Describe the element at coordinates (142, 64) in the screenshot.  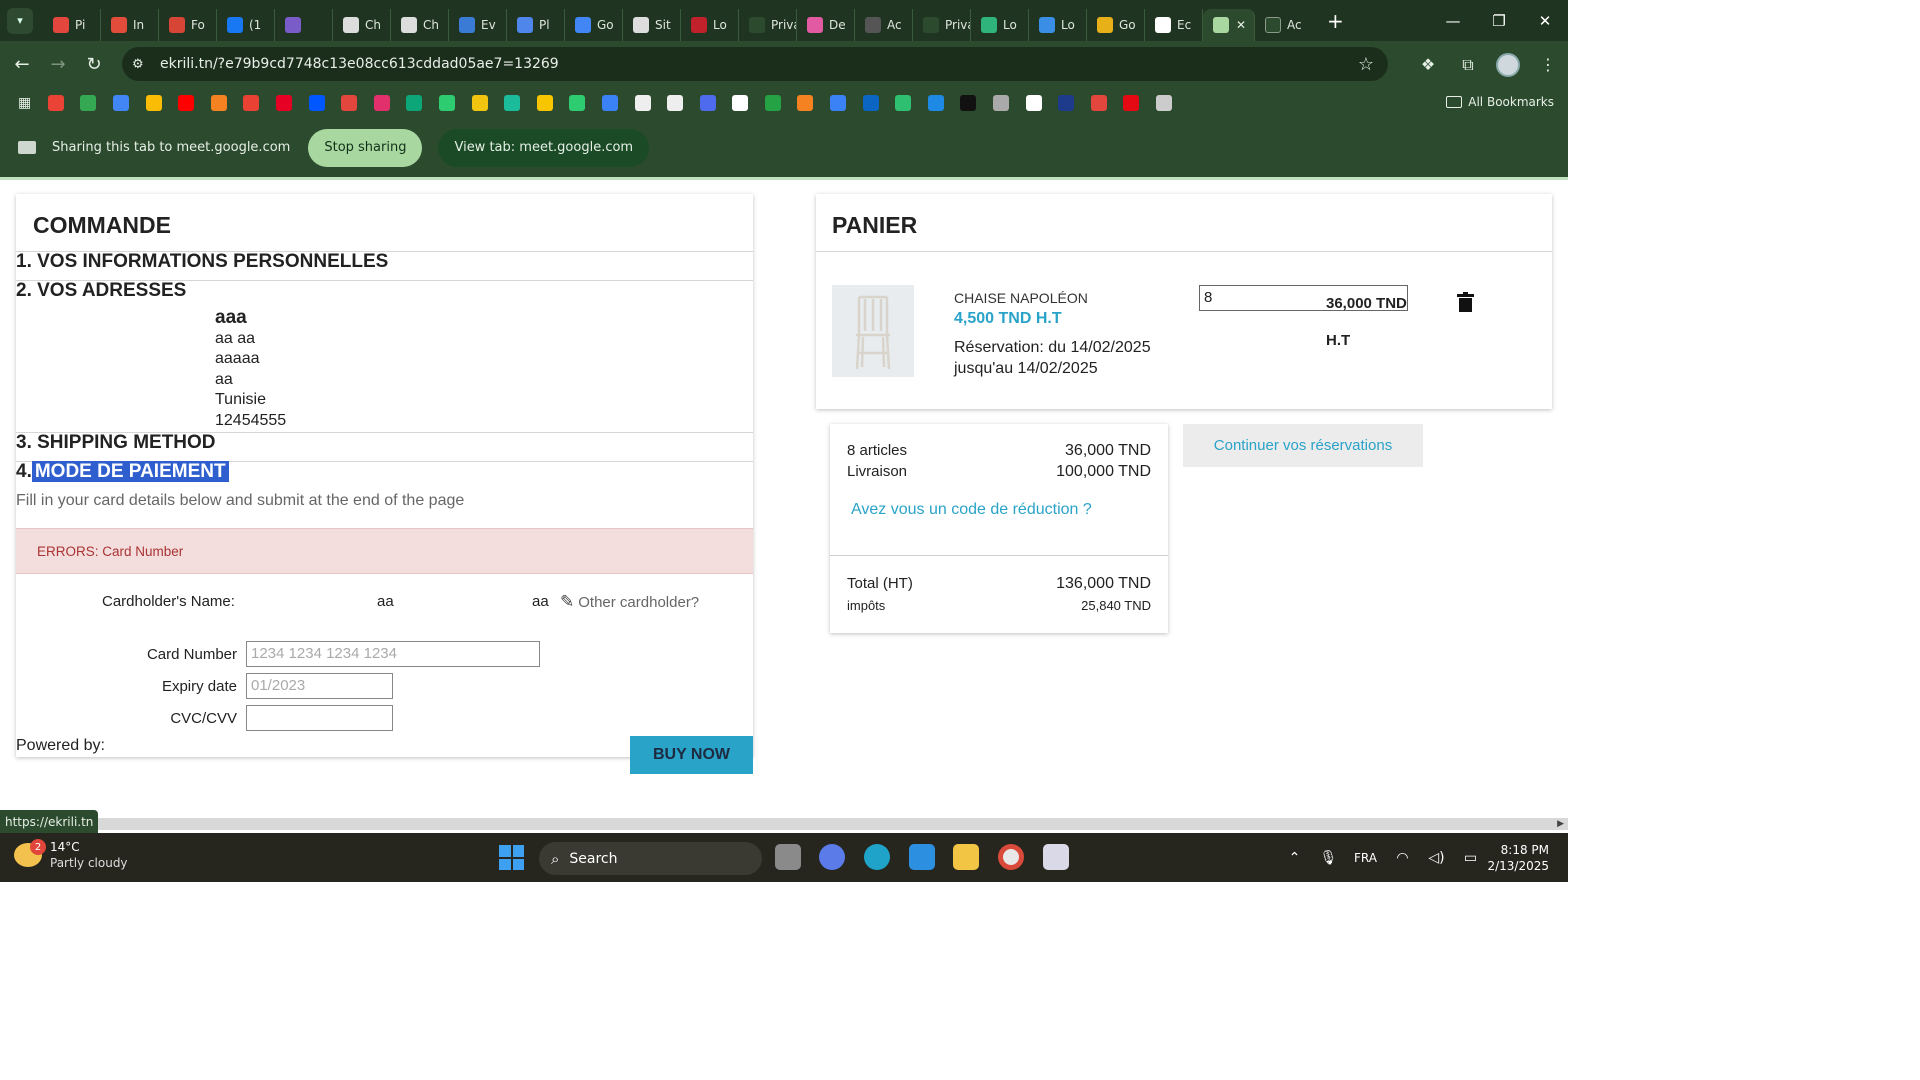
I see `site-info-icon: ⚙` at that location.